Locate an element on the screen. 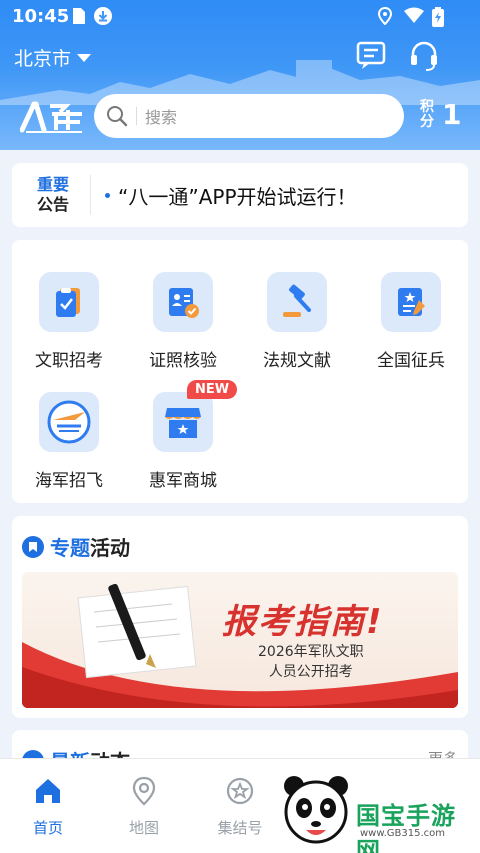 This screenshot has width=480, height=853. service-id-verify: 证照核验 is located at coordinates (183, 321).